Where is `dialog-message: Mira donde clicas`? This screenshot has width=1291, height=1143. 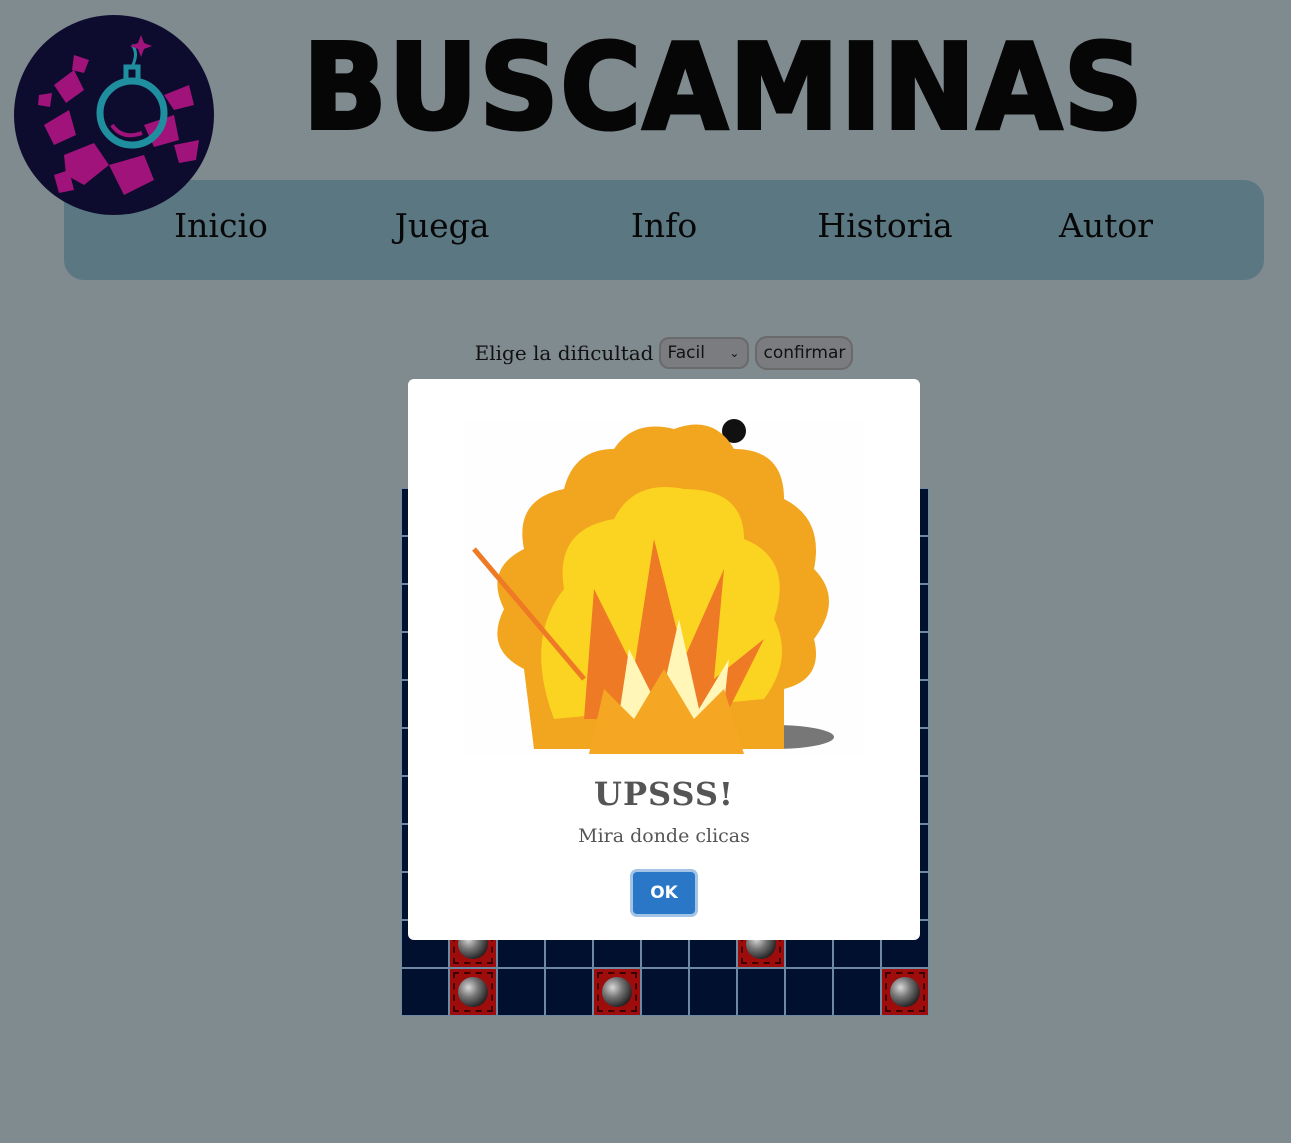
dialog-message: Mira donde clicas is located at coordinates (664, 836).